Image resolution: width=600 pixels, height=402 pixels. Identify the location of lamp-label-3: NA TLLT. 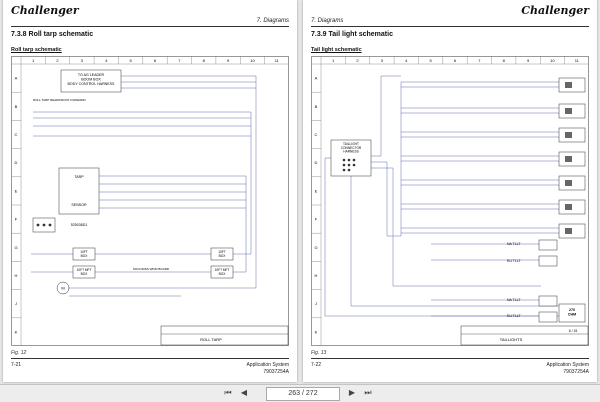
(514, 300).